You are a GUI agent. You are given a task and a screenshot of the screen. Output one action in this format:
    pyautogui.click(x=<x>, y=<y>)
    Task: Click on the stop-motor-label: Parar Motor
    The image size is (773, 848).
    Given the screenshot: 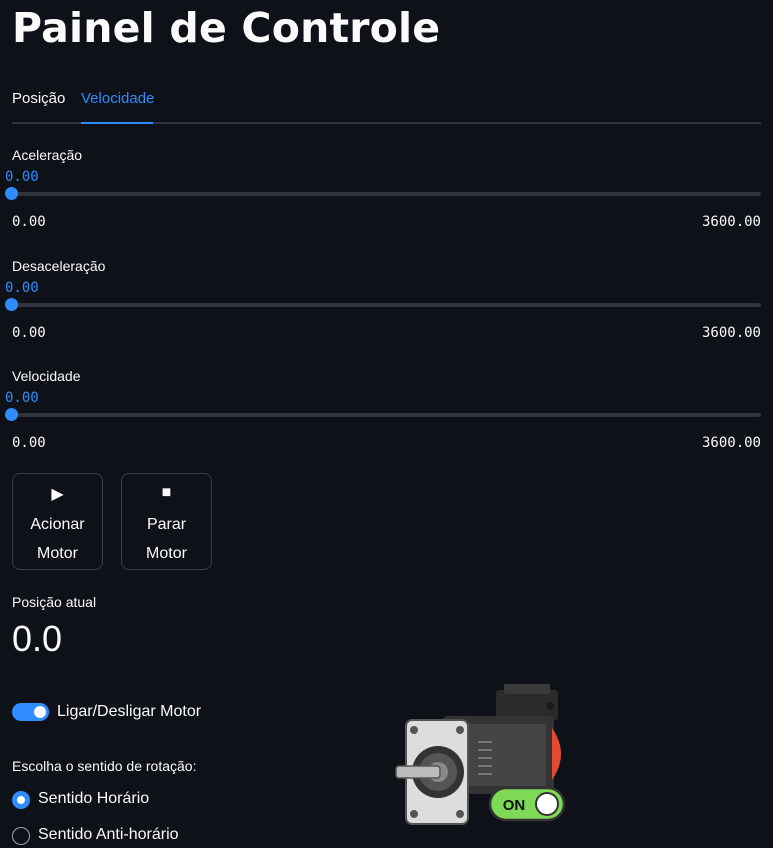 What is the action you would take?
    pyautogui.click(x=166, y=539)
    